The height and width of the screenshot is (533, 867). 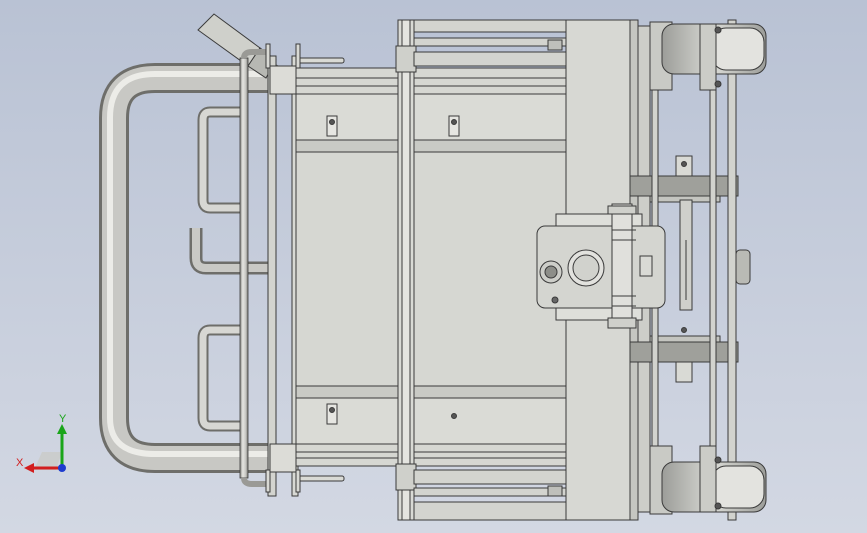 What do you see at coordinates (701, 270) in the screenshot?
I see `rear-guide-rails` at bounding box center [701, 270].